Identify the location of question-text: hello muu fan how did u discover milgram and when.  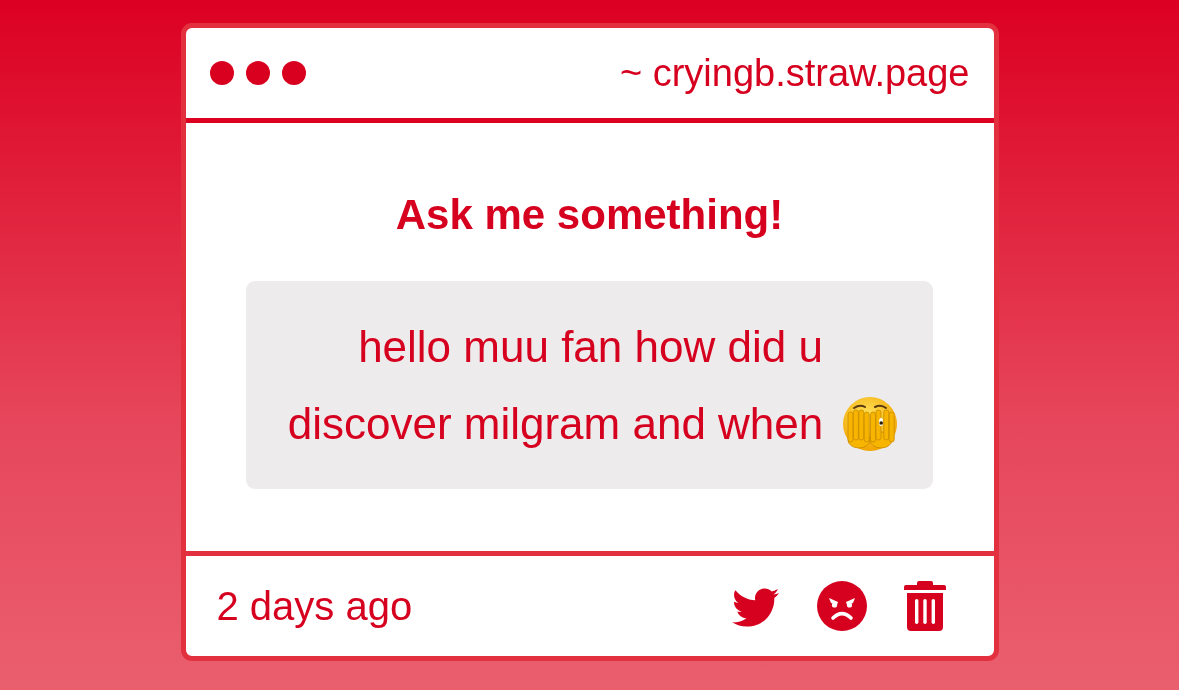
(555, 385).